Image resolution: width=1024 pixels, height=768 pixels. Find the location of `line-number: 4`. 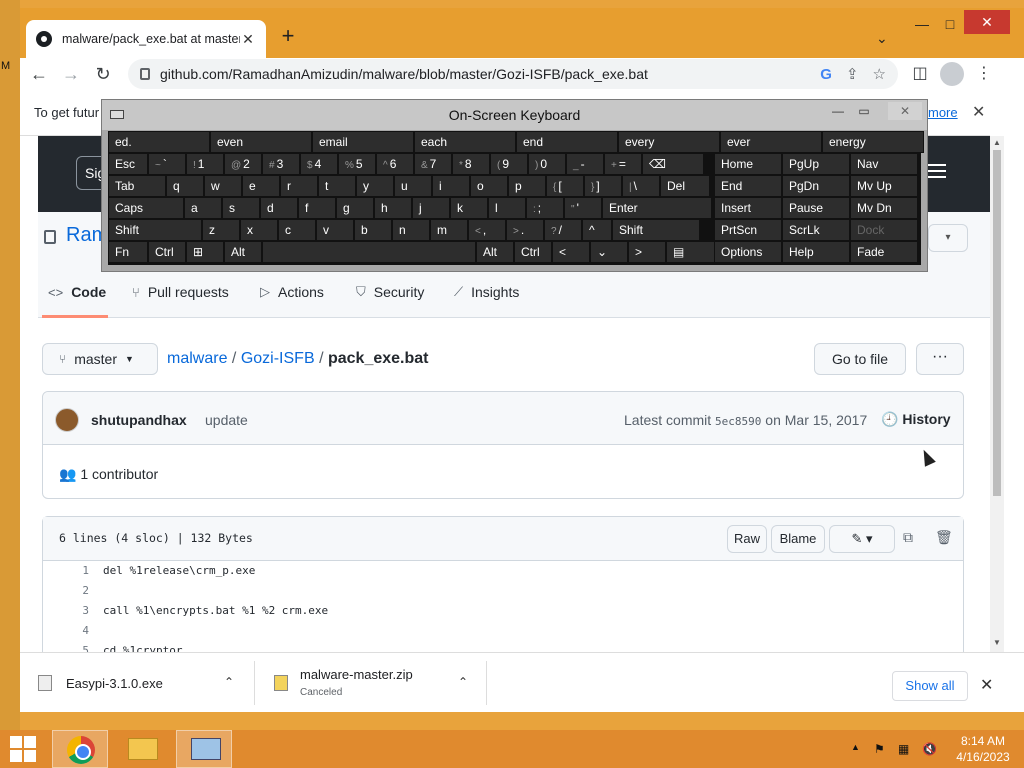

line-number: 4 is located at coordinates (66, 631).